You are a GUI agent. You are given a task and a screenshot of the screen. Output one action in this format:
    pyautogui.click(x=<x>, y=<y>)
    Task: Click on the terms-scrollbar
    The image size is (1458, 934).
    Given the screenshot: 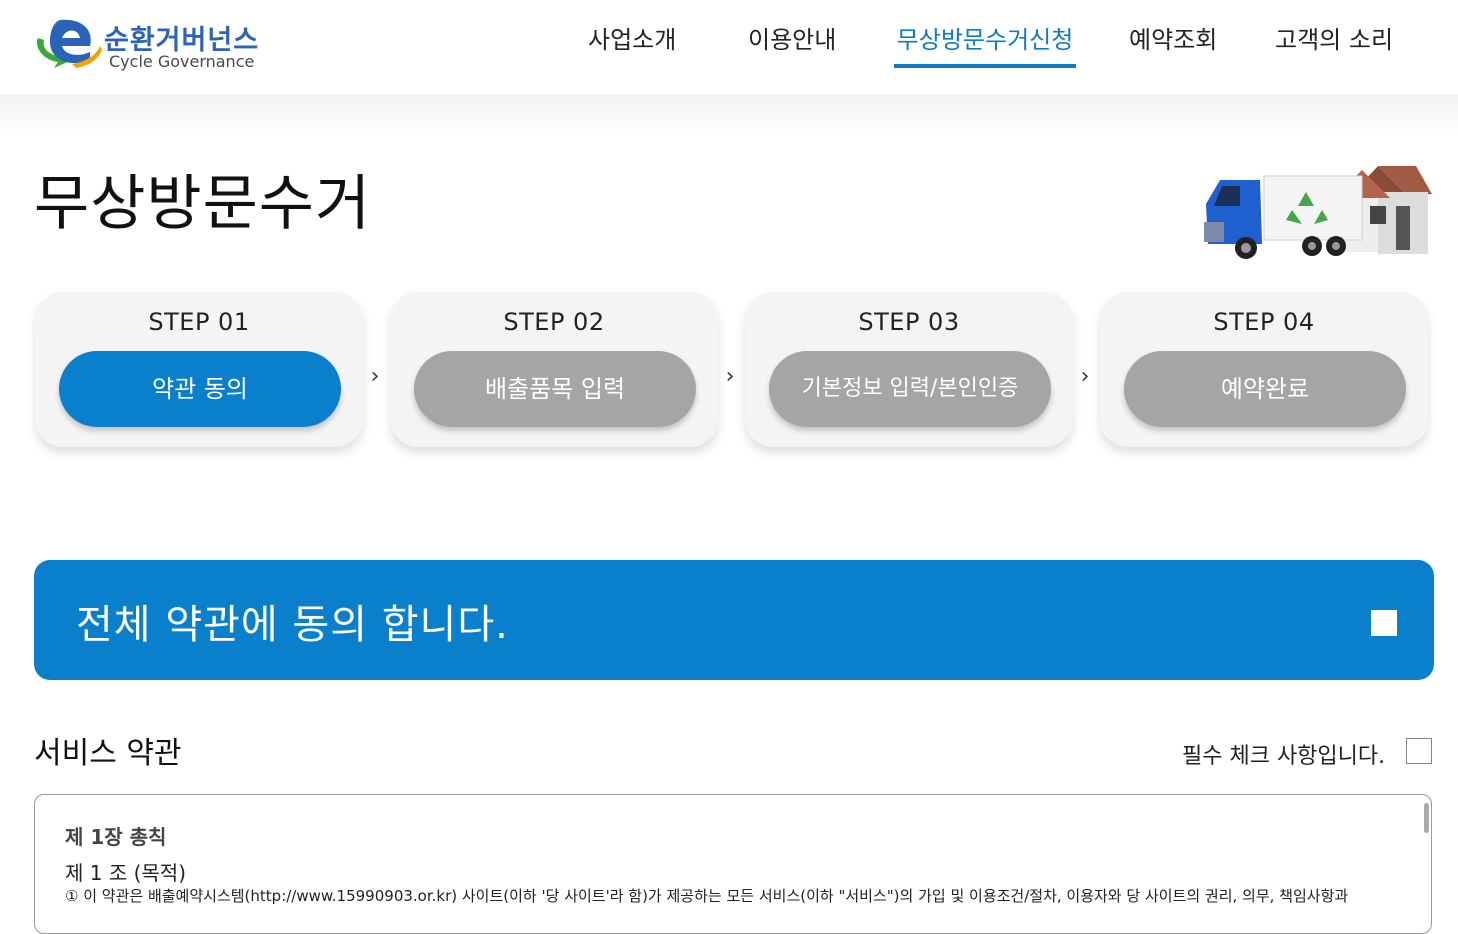 What is the action you would take?
    pyautogui.click(x=1426, y=818)
    